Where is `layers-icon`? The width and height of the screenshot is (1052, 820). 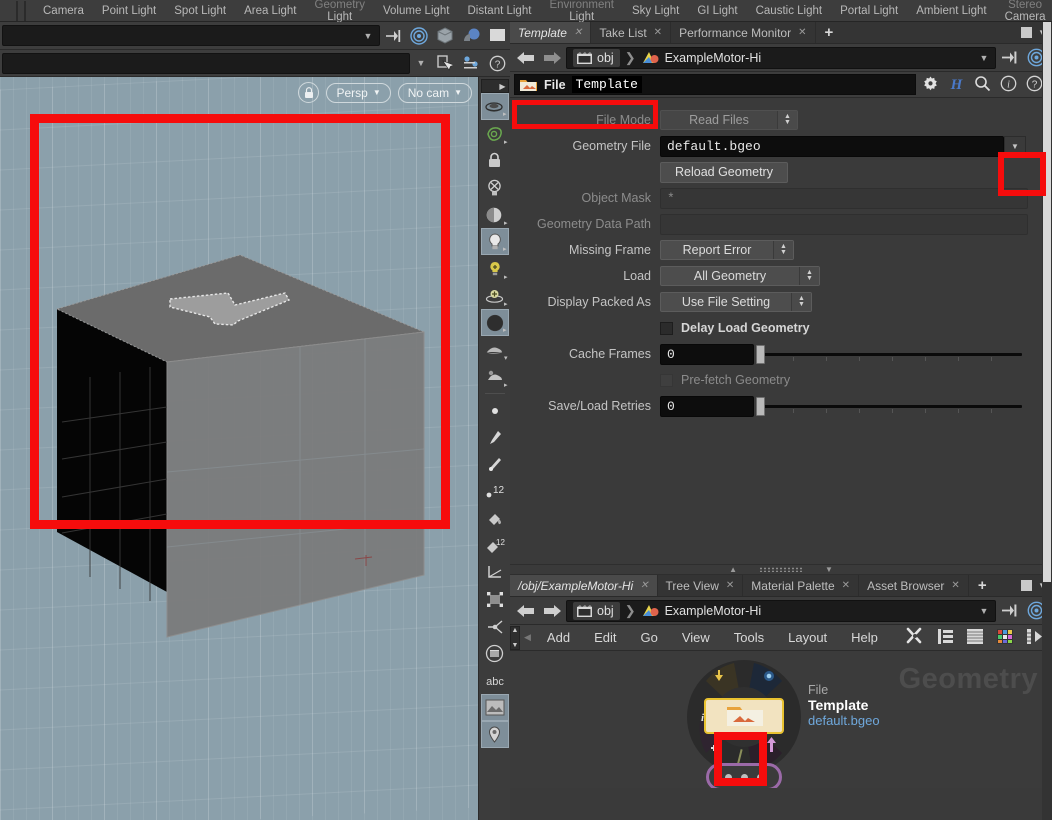 layers-icon is located at coordinates (975, 638).